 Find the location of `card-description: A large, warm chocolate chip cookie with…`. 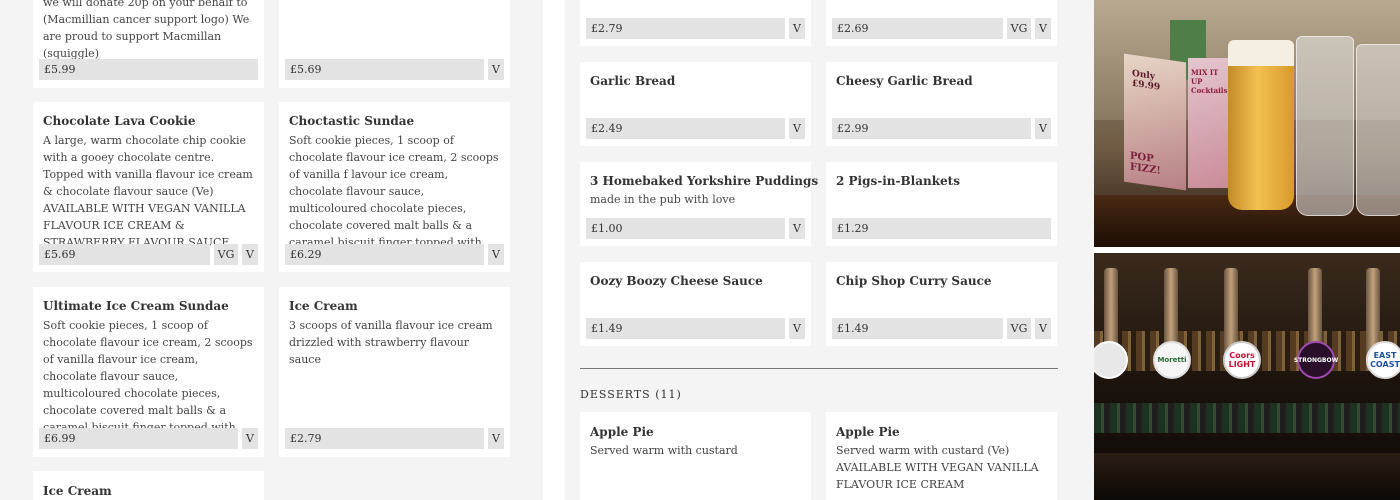

card-description: A large, warm chocolate chip cookie with… is located at coordinates (148, 191).